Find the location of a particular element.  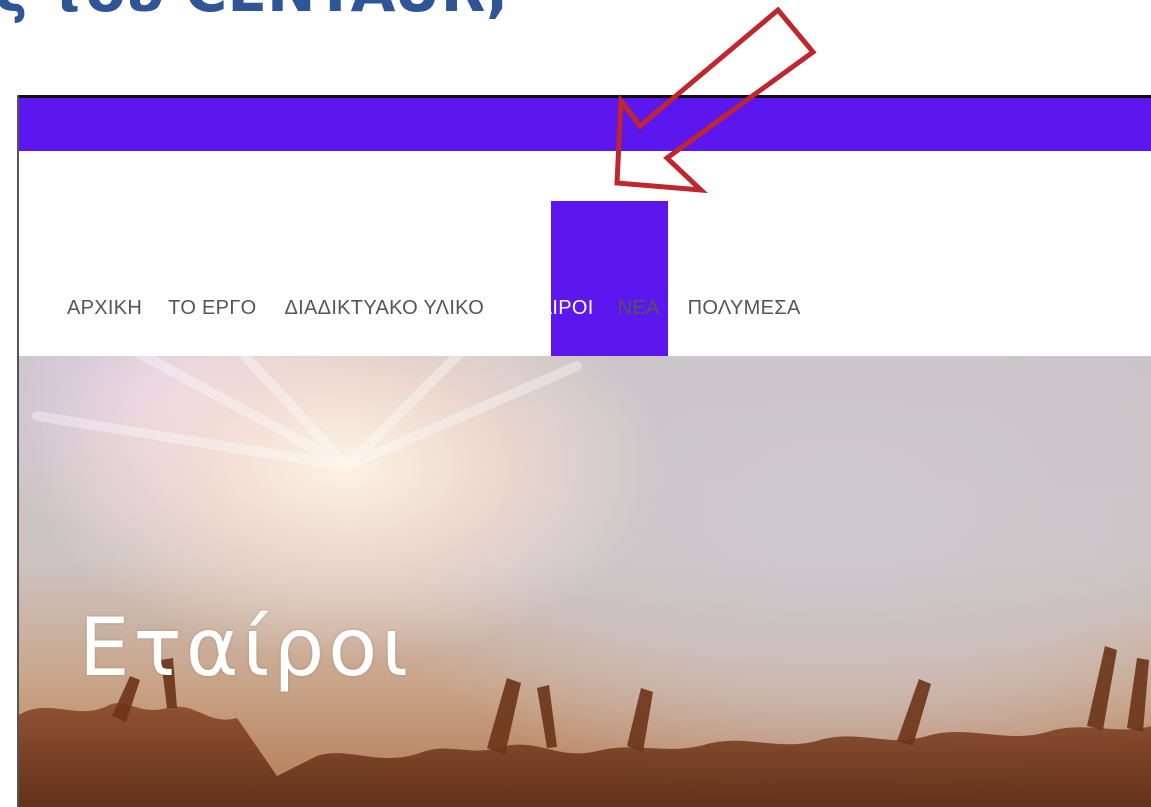

nav-item-online-material: ΔΙΑΔΙΚΤΥΑΚΟ ΥΛΙΚΟ is located at coordinates (385, 308).